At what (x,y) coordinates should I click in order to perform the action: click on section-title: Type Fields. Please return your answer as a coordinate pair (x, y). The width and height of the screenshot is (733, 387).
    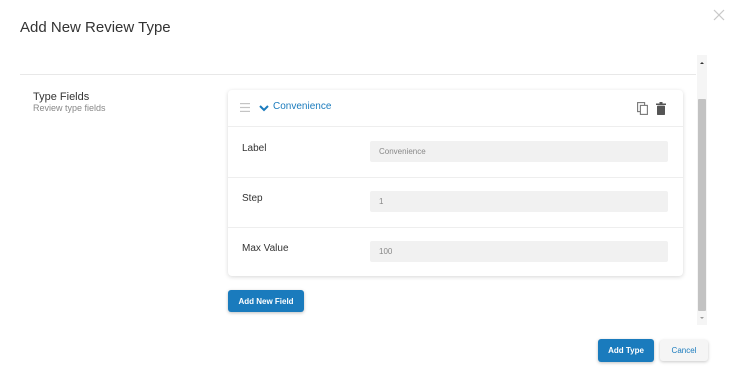
    Looking at the image, I should click on (61, 97).